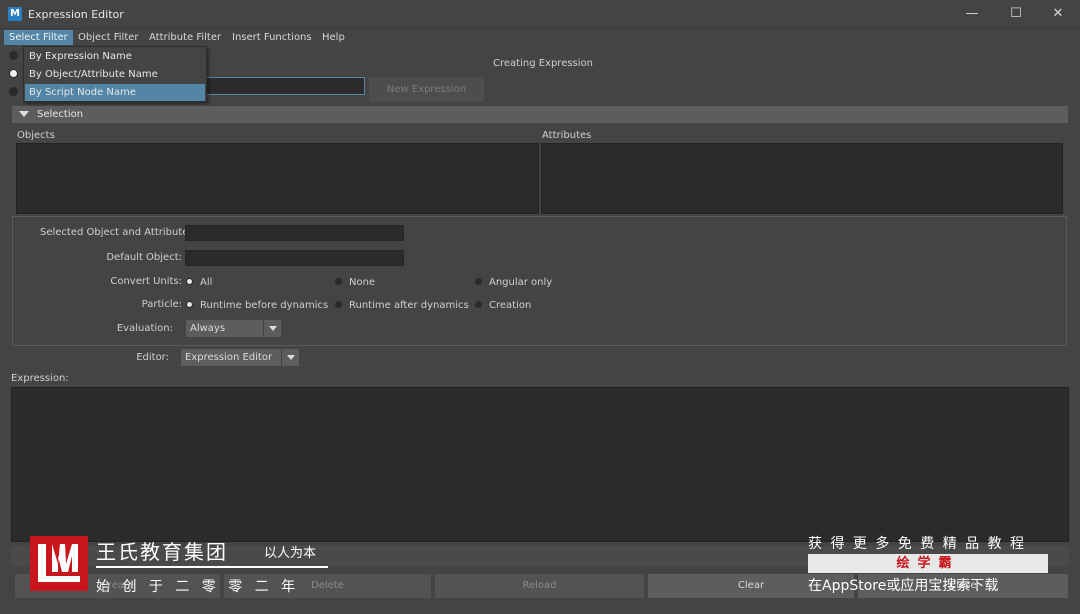 The width and height of the screenshot is (1080, 614). What do you see at coordinates (294, 233) in the screenshot?
I see `selected-object-attribute-input` at bounding box center [294, 233].